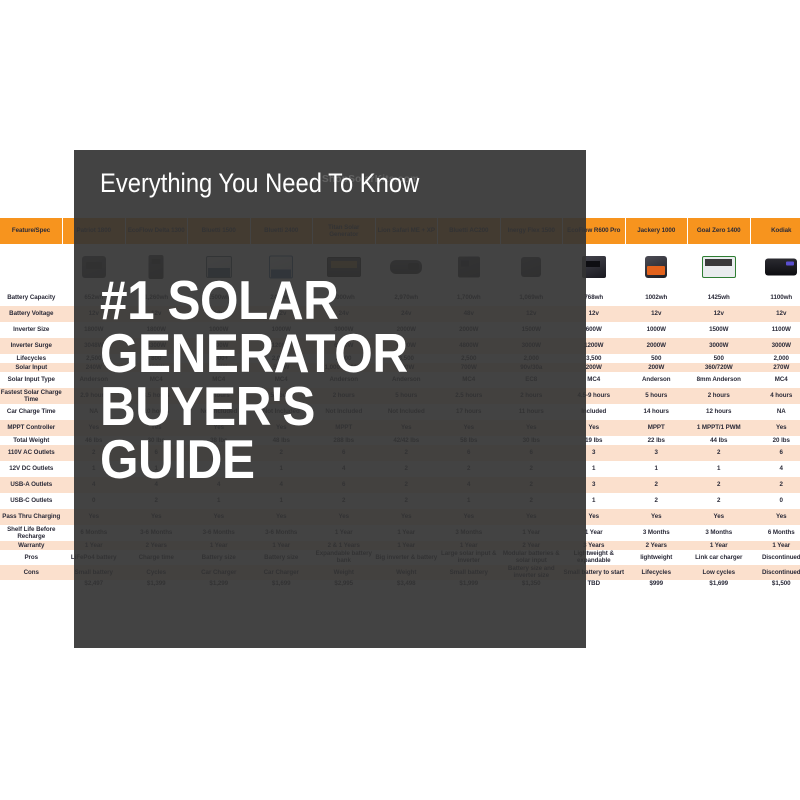 The height and width of the screenshot is (800, 800). I want to click on column-header-spec: Feature/Spec, so click(31, 231).